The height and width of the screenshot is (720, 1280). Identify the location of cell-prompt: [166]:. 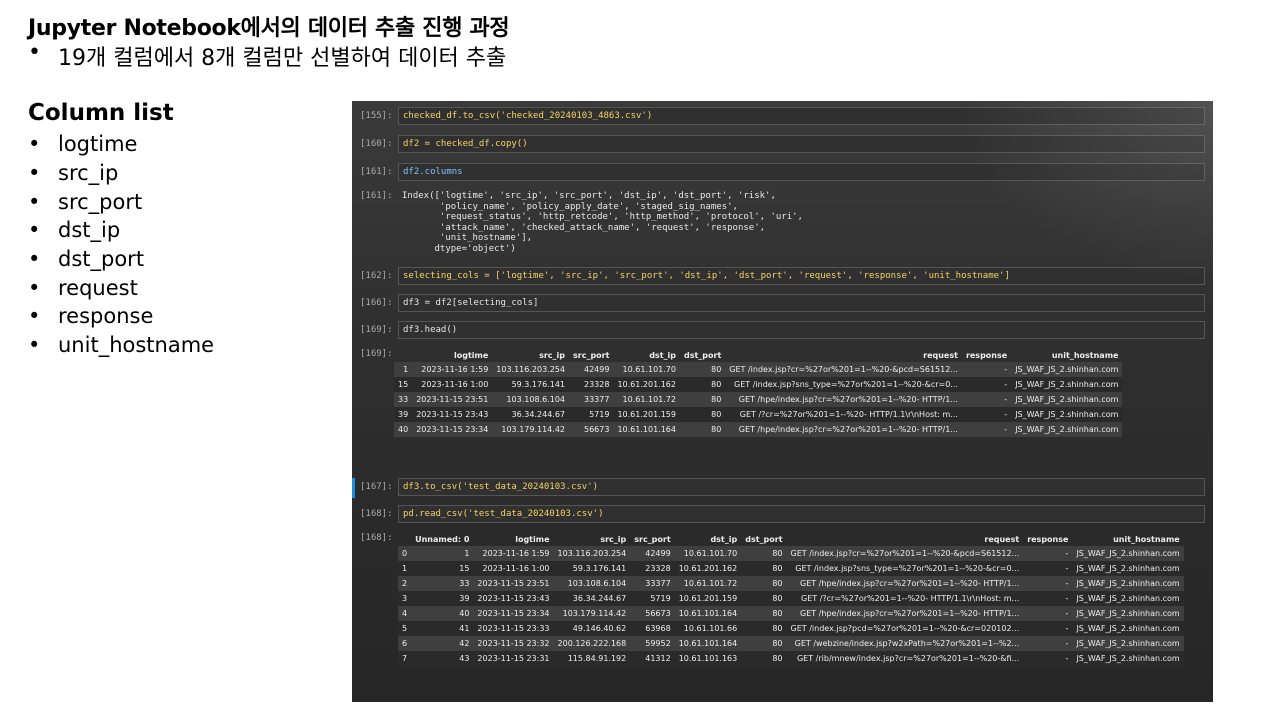
(376, 303).